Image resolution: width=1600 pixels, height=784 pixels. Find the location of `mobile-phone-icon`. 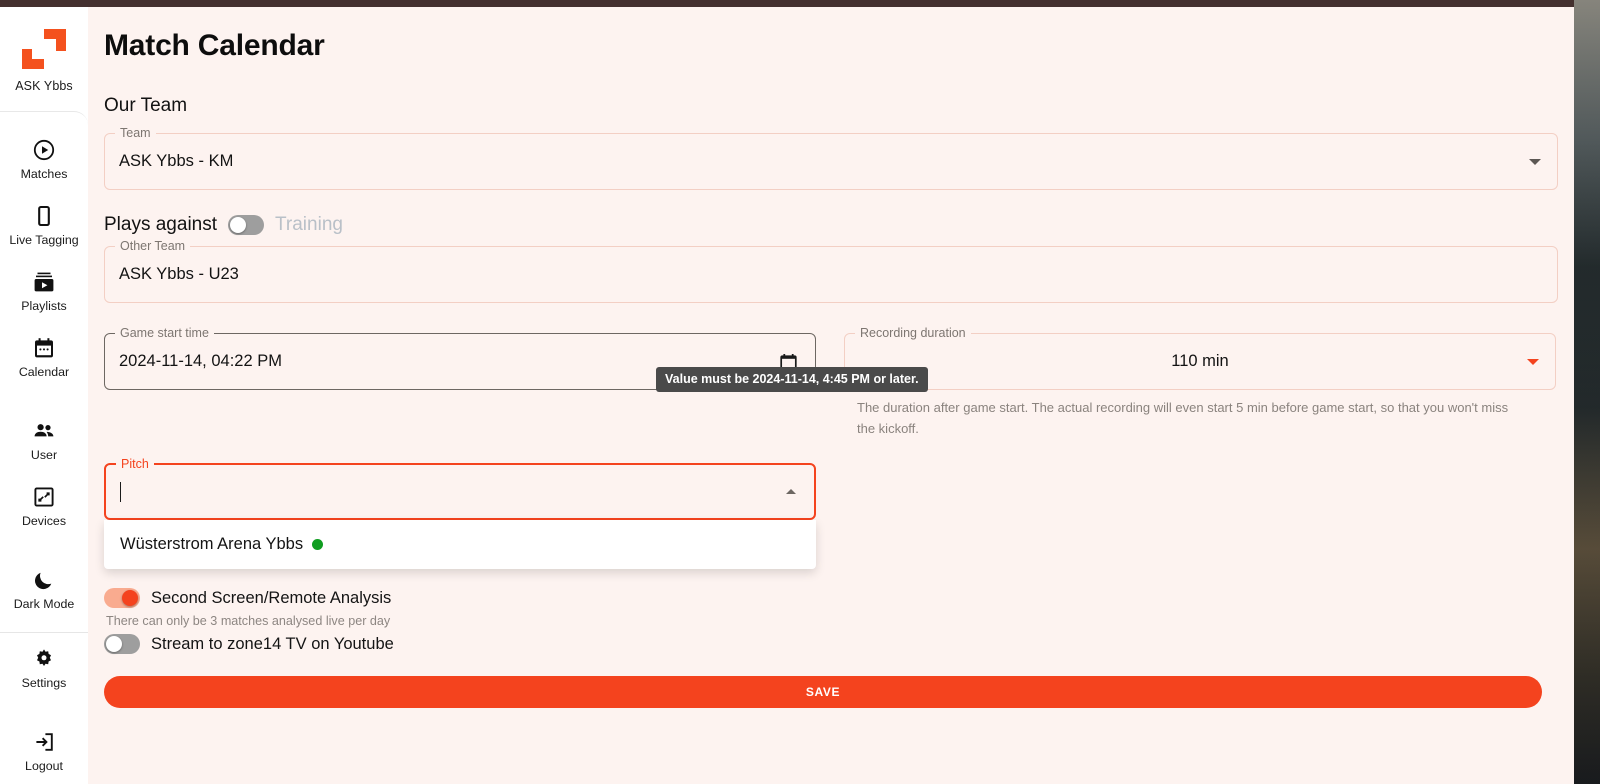

mobile-phone-icon is located at coordinates (44, 215).